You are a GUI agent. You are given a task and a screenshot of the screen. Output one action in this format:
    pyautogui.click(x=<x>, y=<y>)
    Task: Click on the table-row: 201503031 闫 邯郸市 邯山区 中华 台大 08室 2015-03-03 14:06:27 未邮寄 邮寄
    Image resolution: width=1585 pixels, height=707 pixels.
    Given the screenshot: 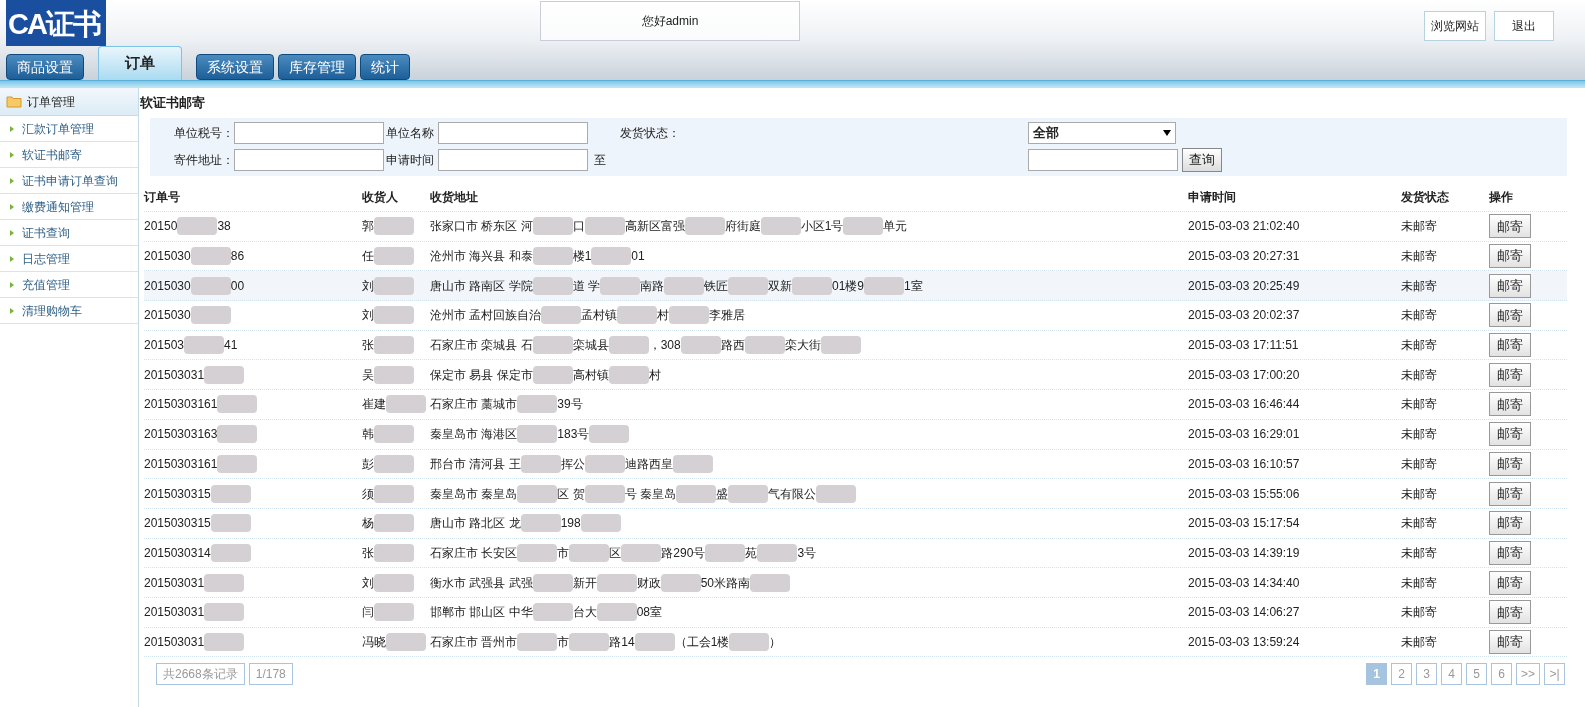 What is the action you would take?
    pyautogui.click(x=855, y=612)
    